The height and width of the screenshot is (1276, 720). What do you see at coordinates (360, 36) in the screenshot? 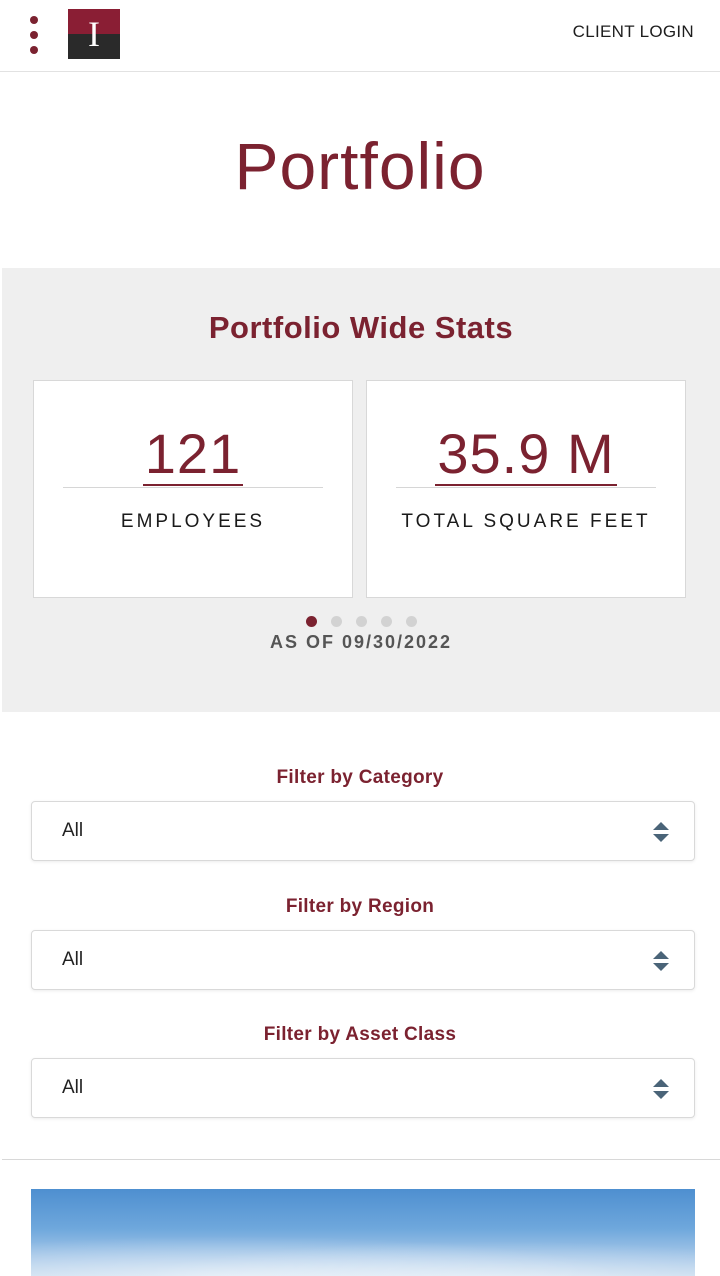
I see `site-header: I CLIENT LOGIN` at bounding box center [360, 36].